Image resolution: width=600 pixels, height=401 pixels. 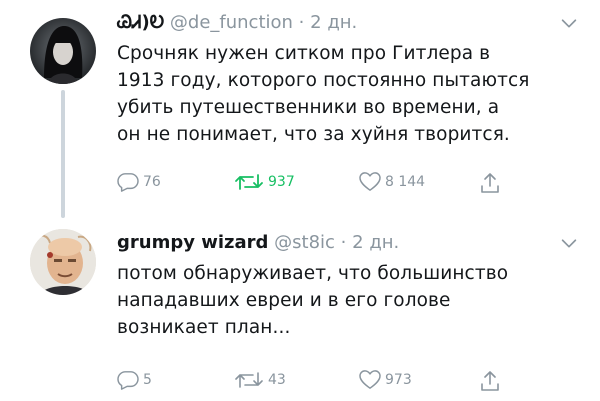 I want to click on tweet-actions: 5 43 973, so click(x=327, y=383).